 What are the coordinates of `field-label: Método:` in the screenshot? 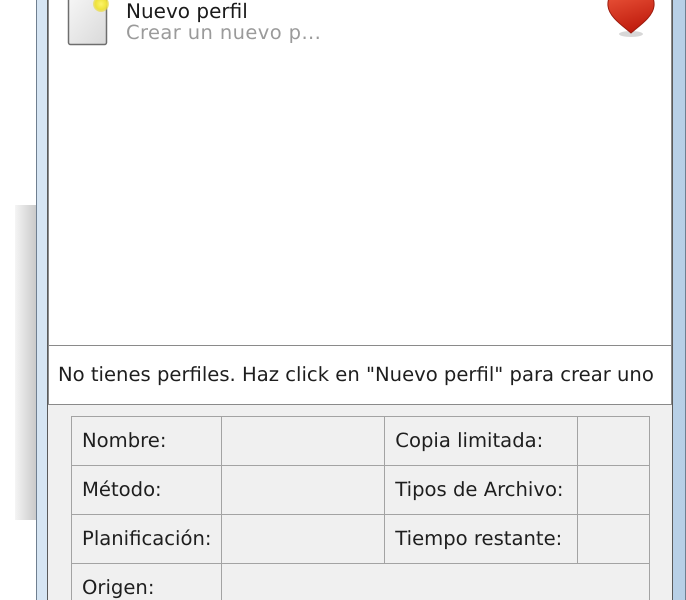 It's located at (147, 489).